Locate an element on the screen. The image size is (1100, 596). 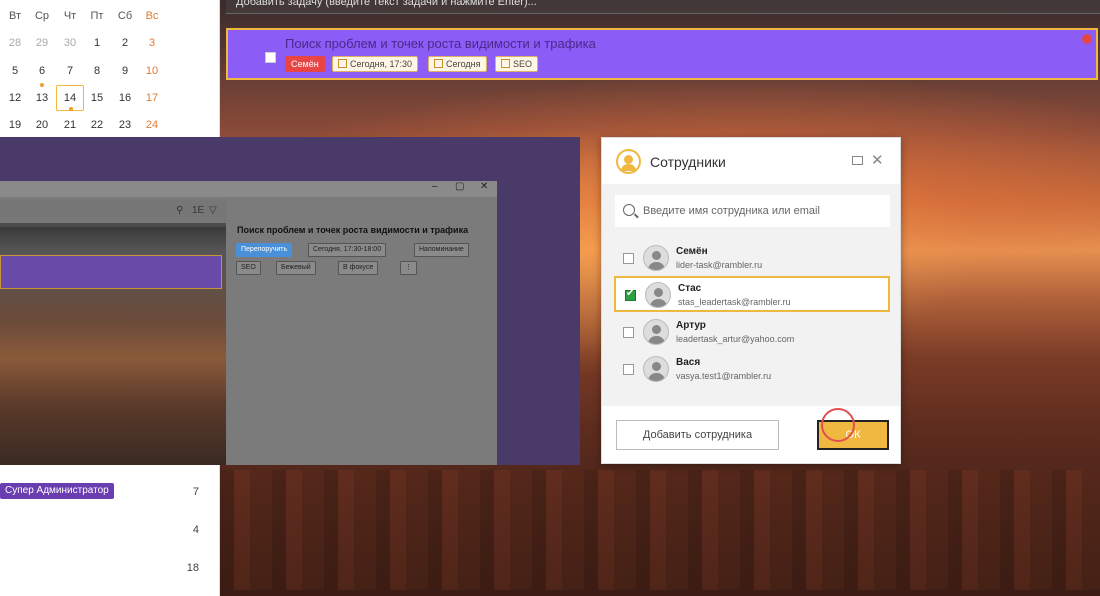
weekday-label: Вт is located at coordinates (14, 16).